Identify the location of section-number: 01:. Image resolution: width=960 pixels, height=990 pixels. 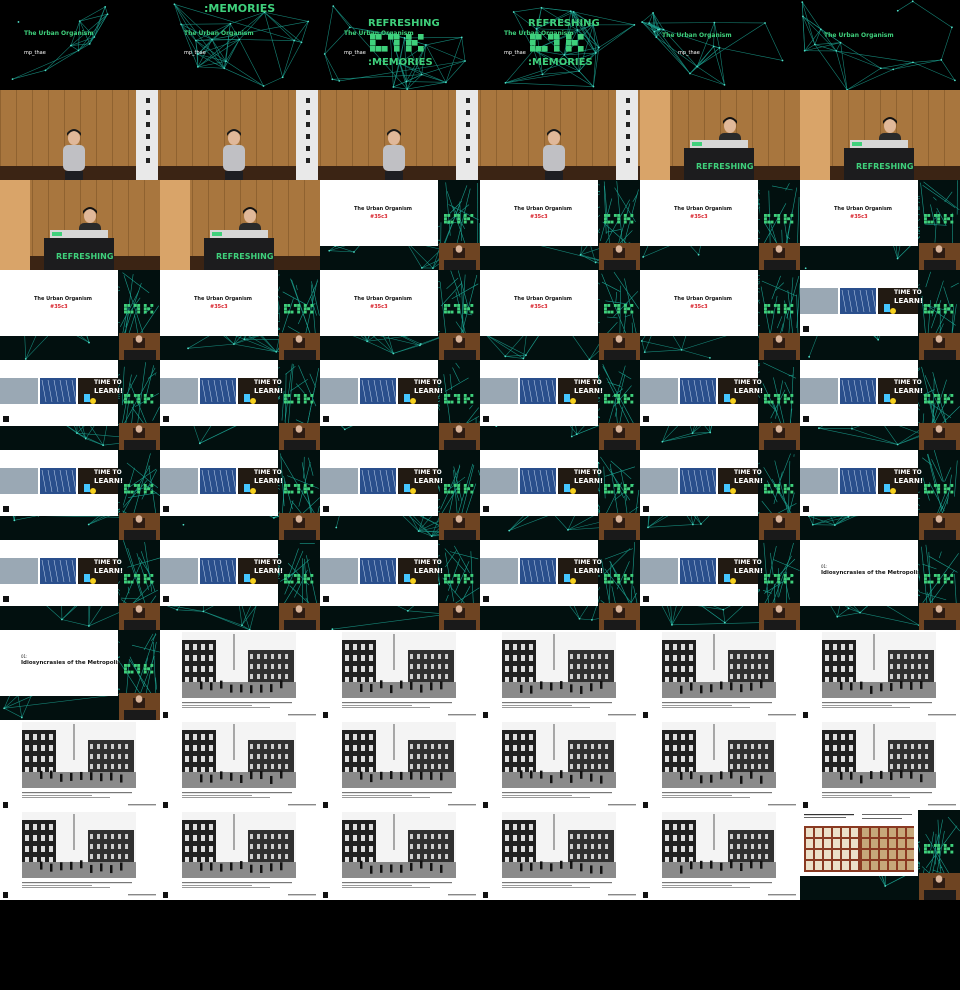
(24, 656).